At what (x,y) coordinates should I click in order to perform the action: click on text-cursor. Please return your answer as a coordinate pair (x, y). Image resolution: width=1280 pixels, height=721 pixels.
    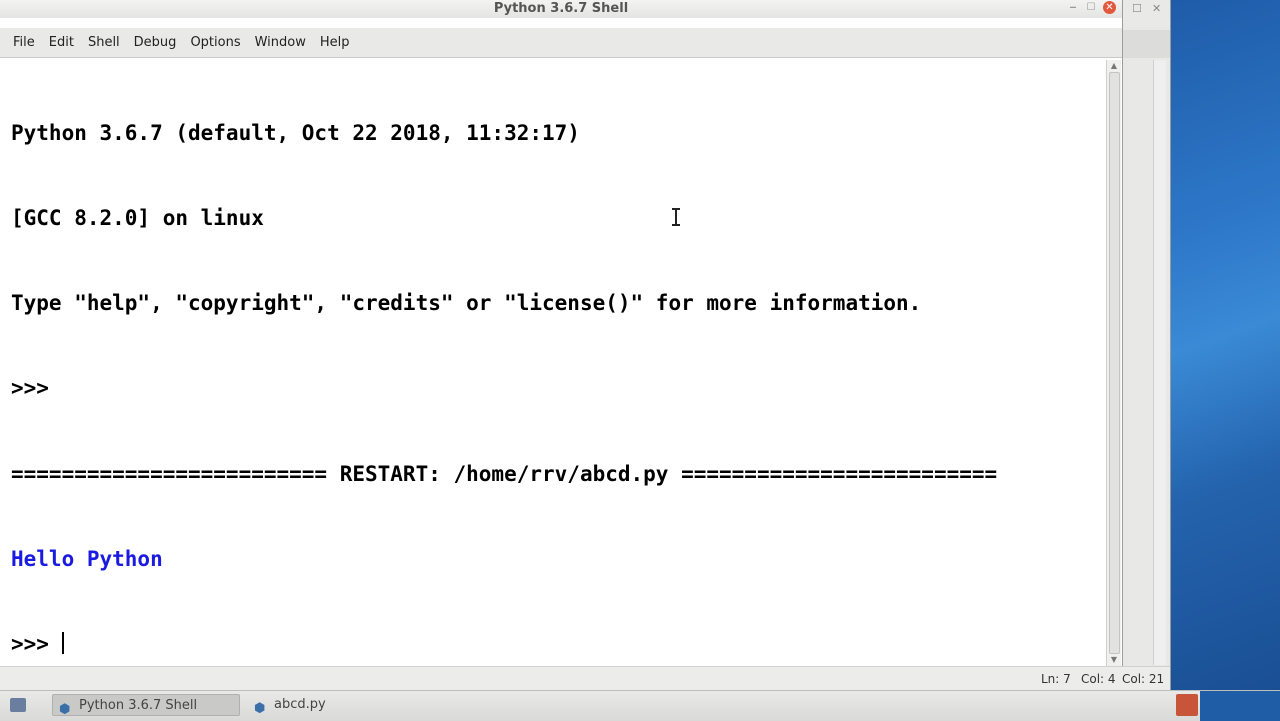
    Looking at the image, I should click on (62, 643).